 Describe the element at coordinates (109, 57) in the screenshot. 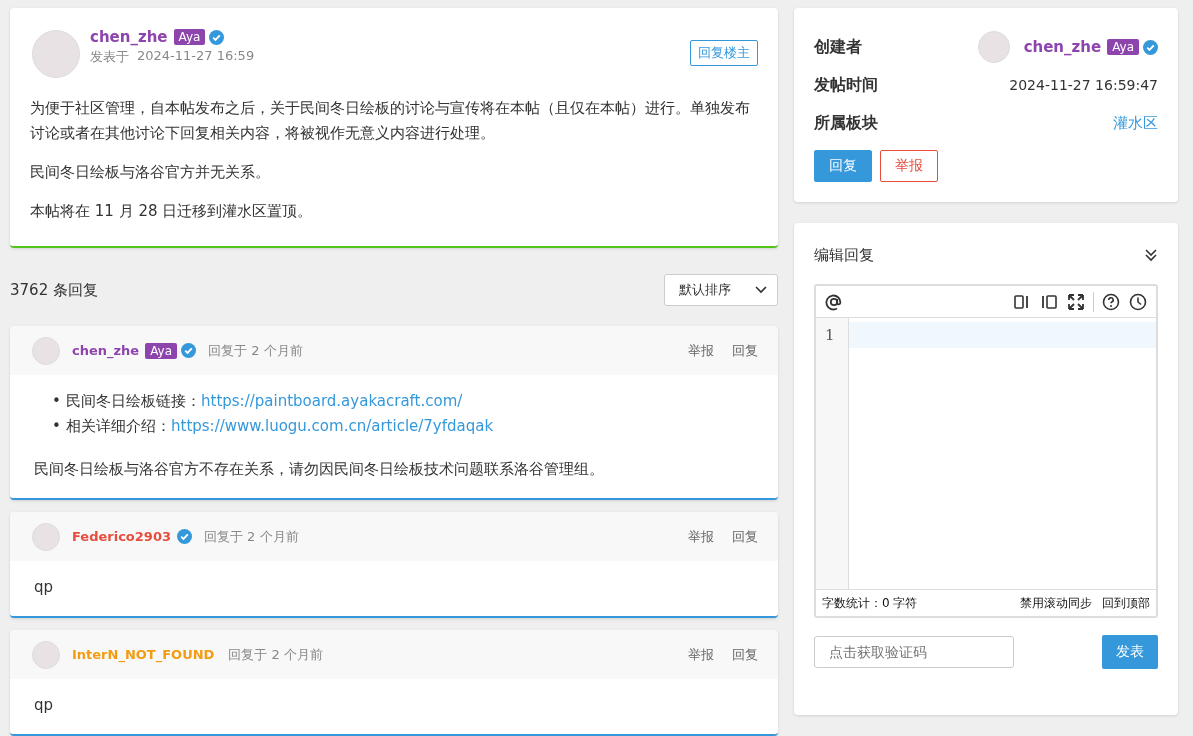

I see `posted-label: 发表于` at that location.